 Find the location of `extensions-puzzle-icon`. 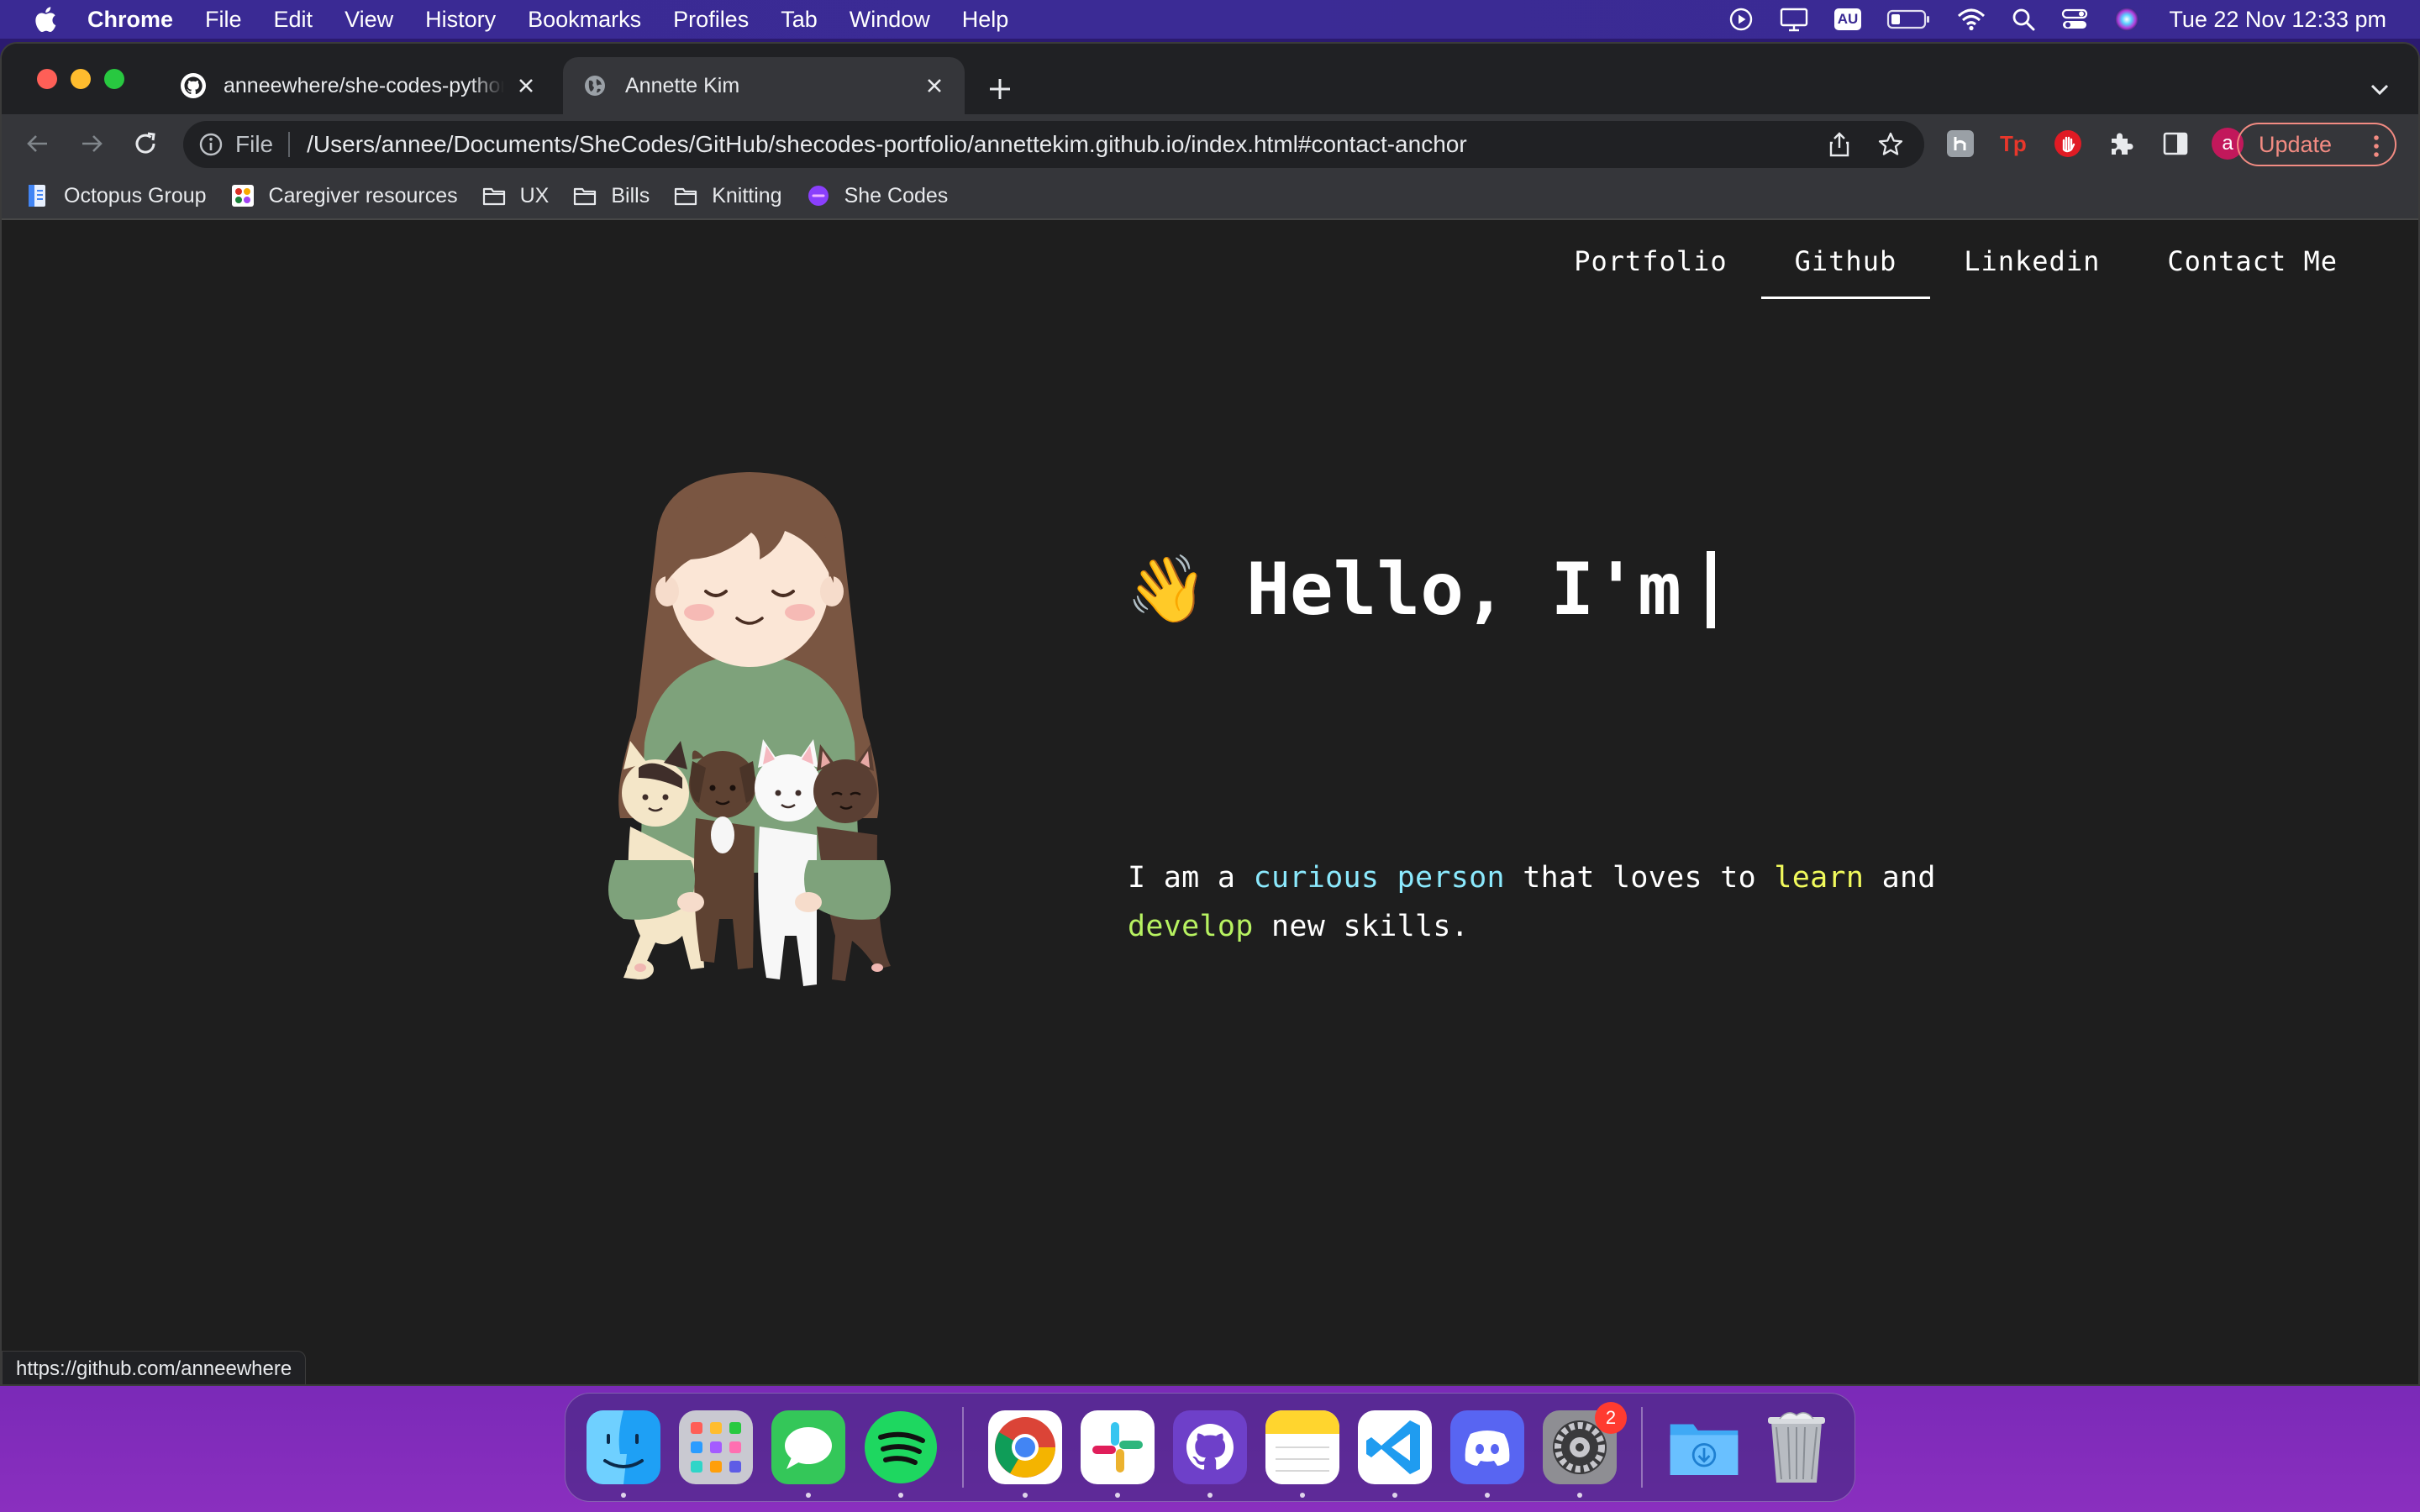

extensions-puzzle-icon is located at coordinates (2122, 144).